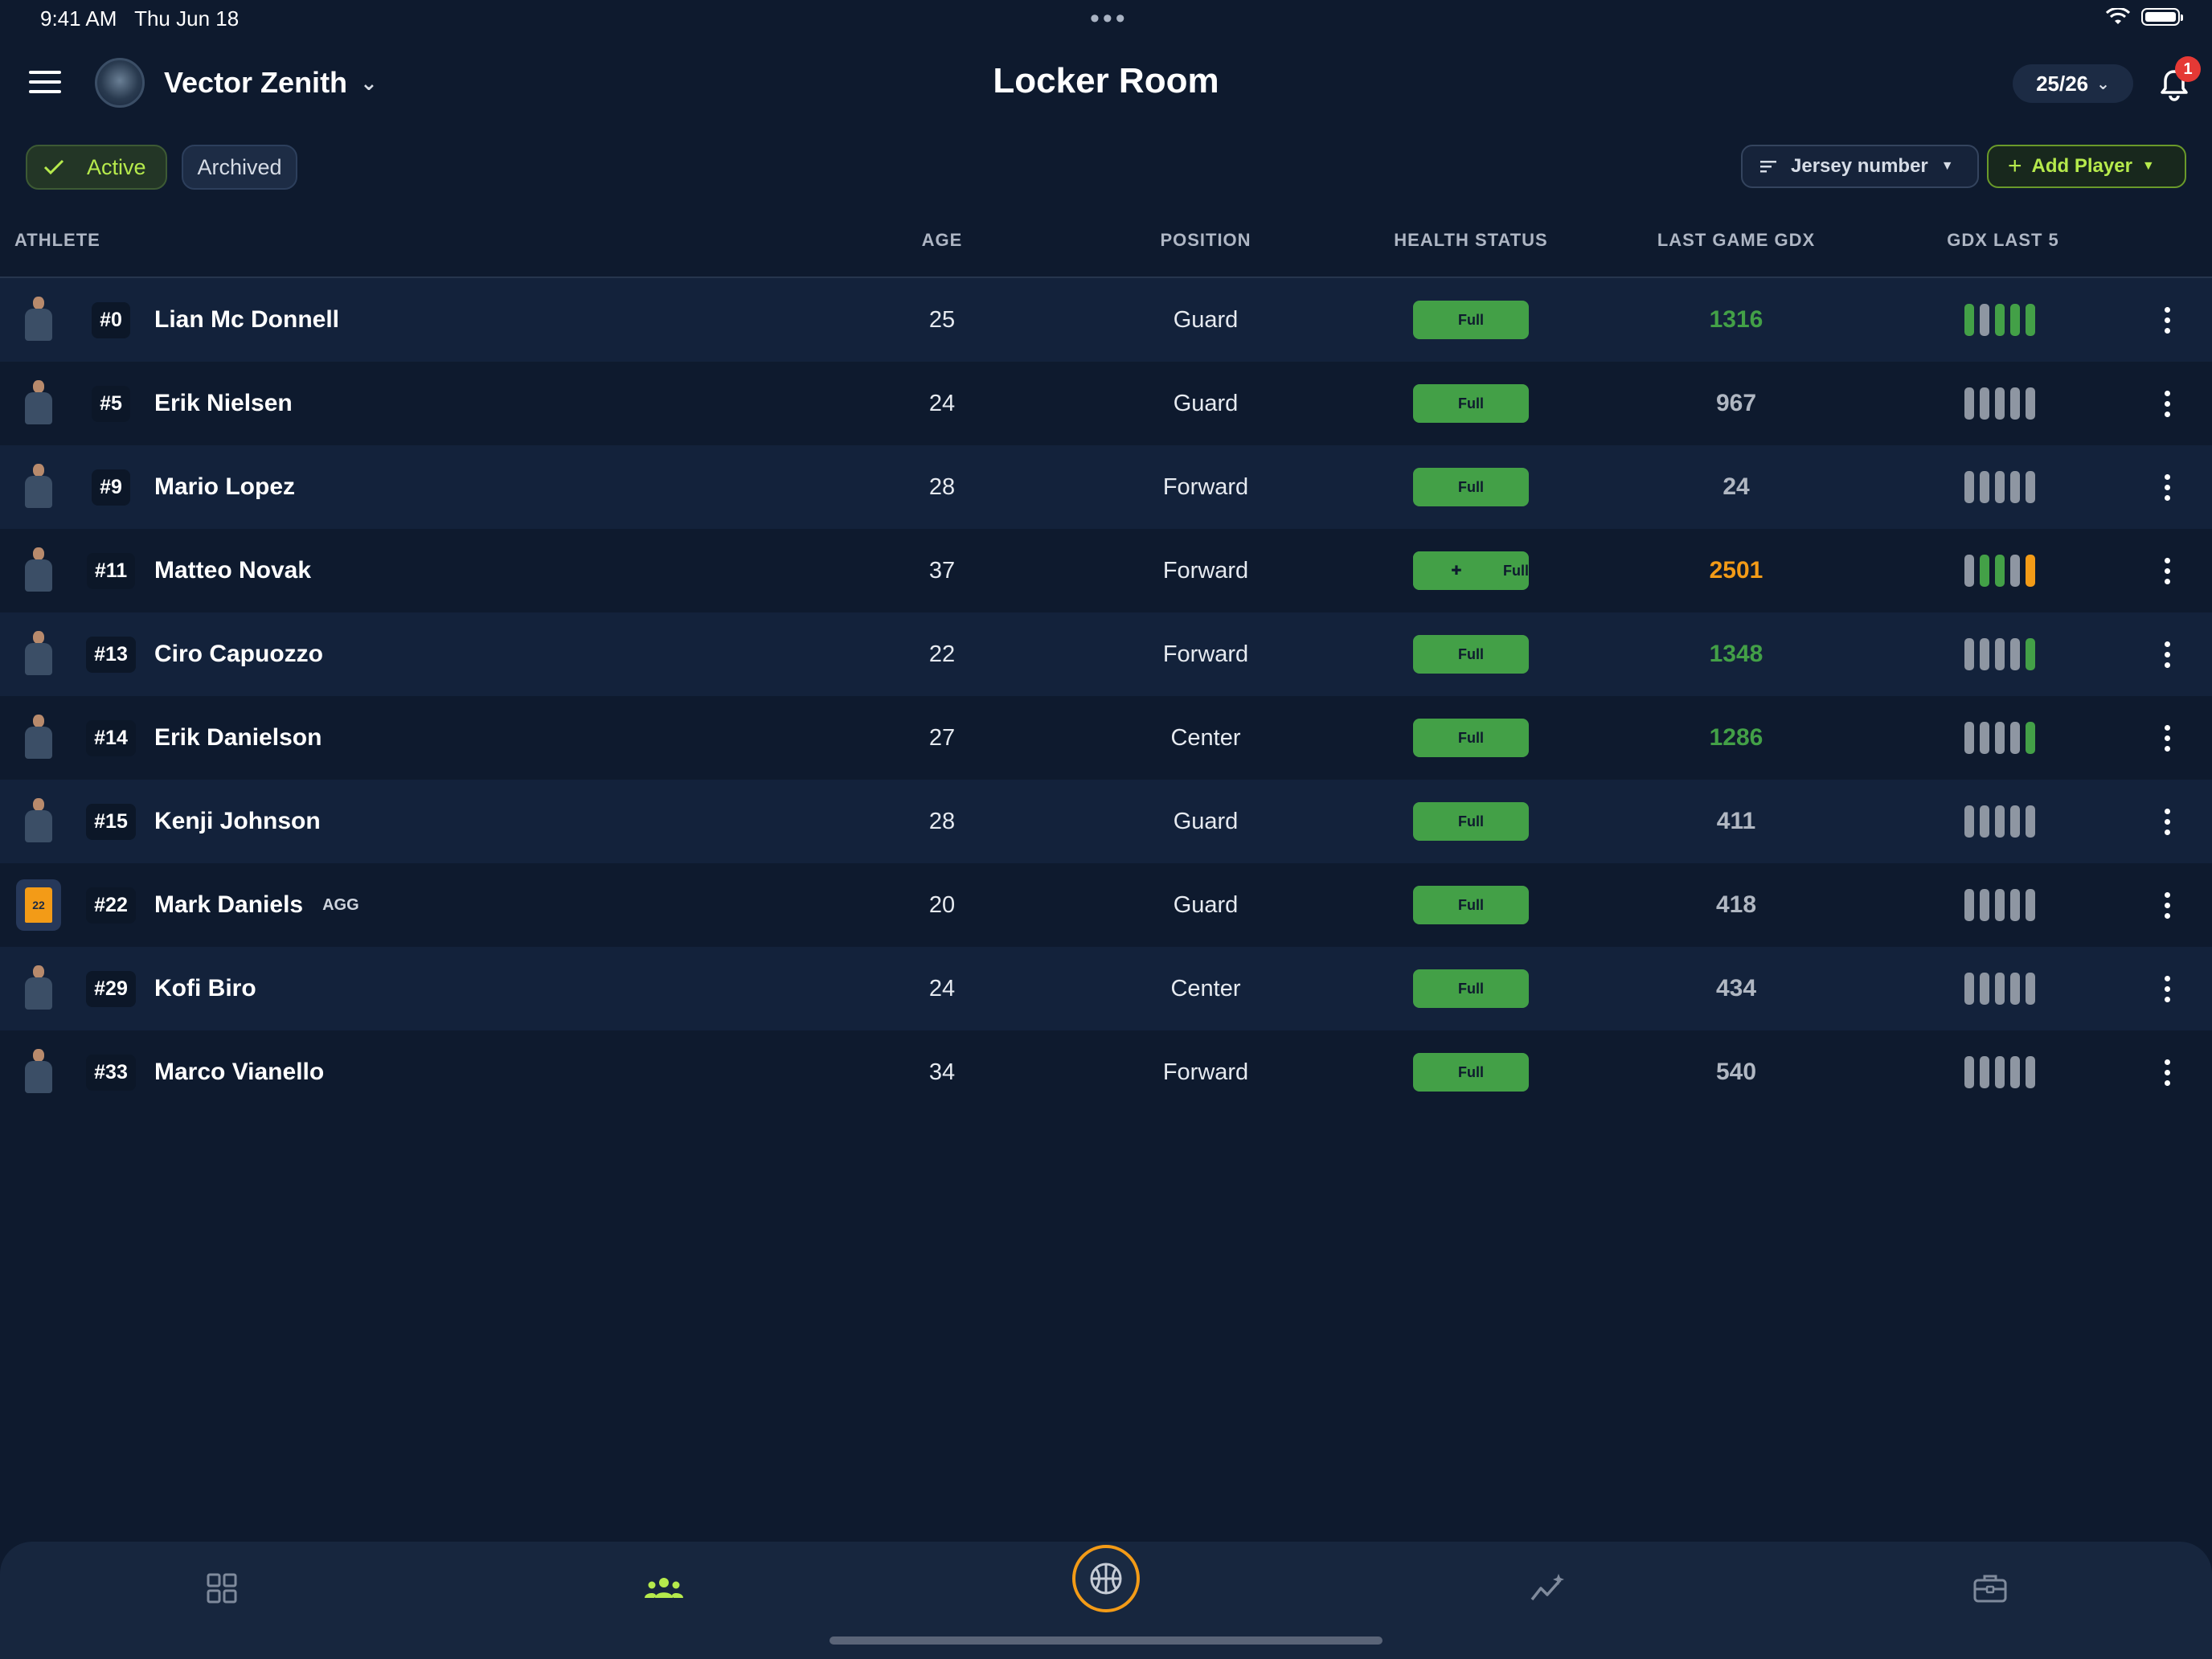 This screenshot has height=1659, width=2212. Describe the element at coordinates (239, 1072) in the screenshot. I see `athlete-name-cell: Marco Vianello` at that location.